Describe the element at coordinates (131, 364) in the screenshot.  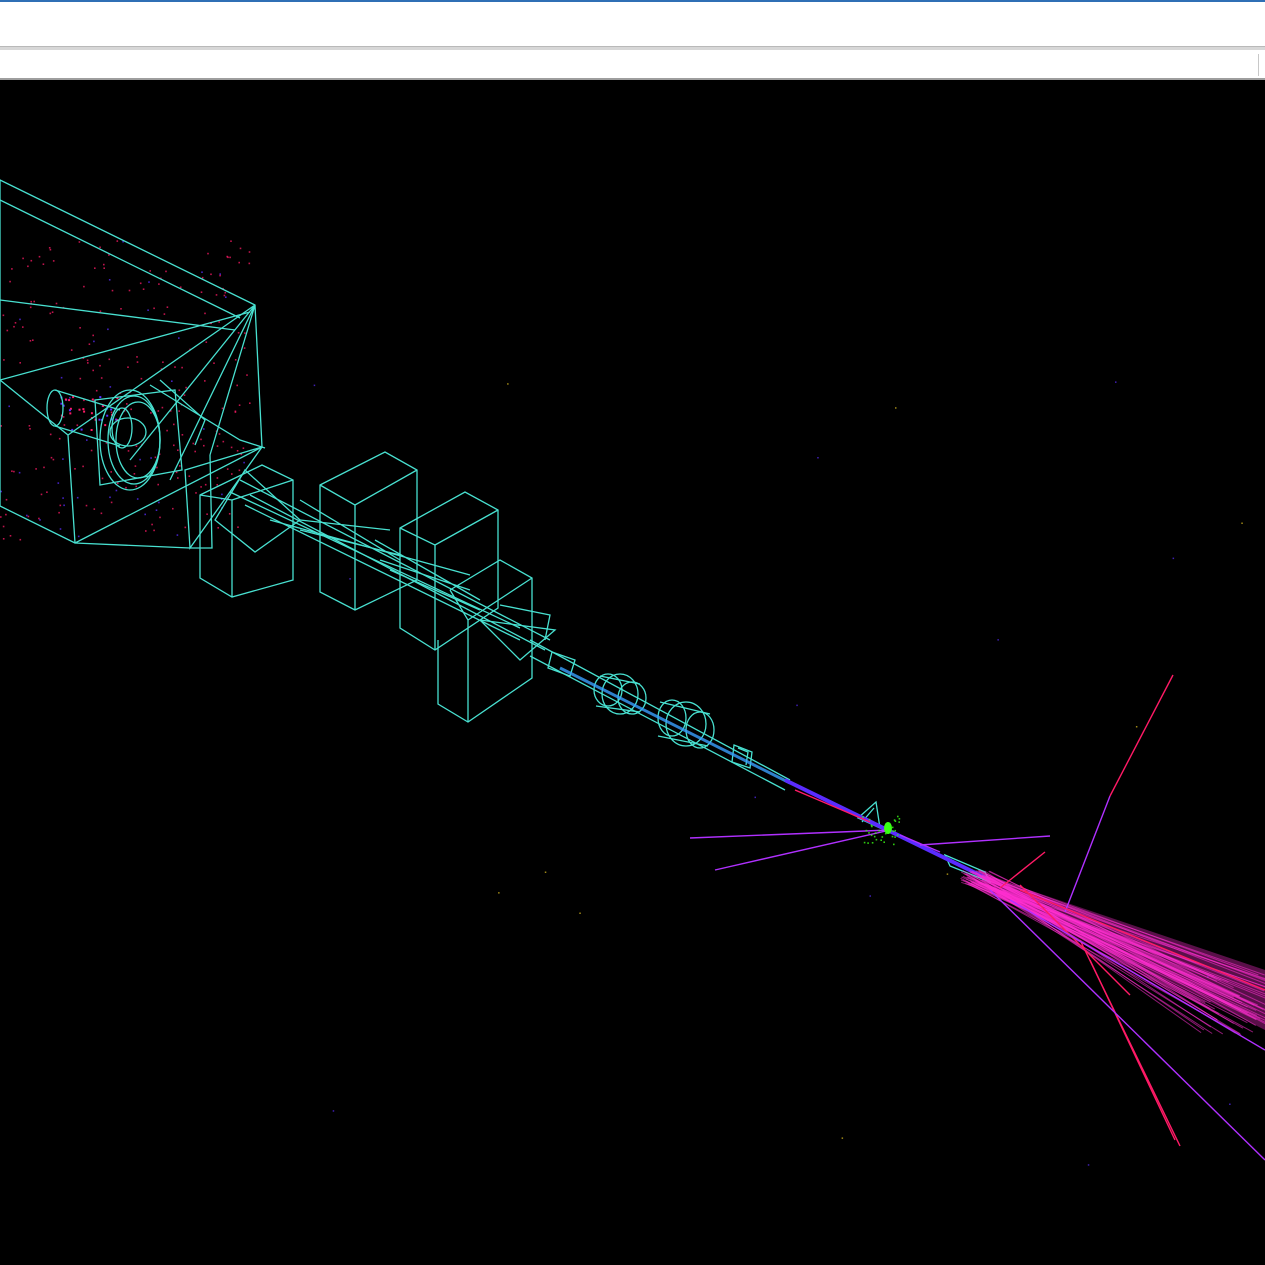
I see `calorimeter-box` at that location.